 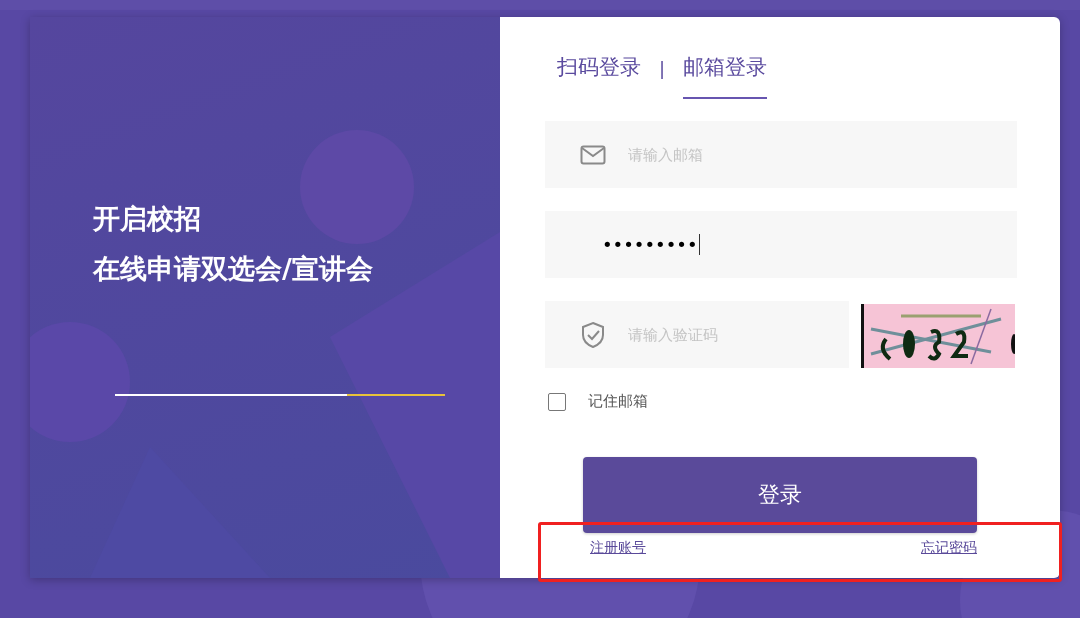 What do you see at coordinates (593, 334) in the screenshot?
I see `shield-icon` at bounding box center [593, 334].